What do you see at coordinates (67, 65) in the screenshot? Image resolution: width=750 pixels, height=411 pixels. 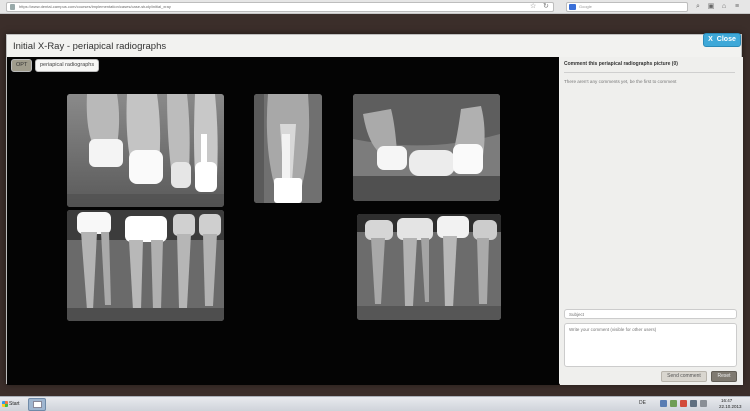 I see `tab-periapical-radiographs: periapical radiographs` at bounding box center [67, 65].